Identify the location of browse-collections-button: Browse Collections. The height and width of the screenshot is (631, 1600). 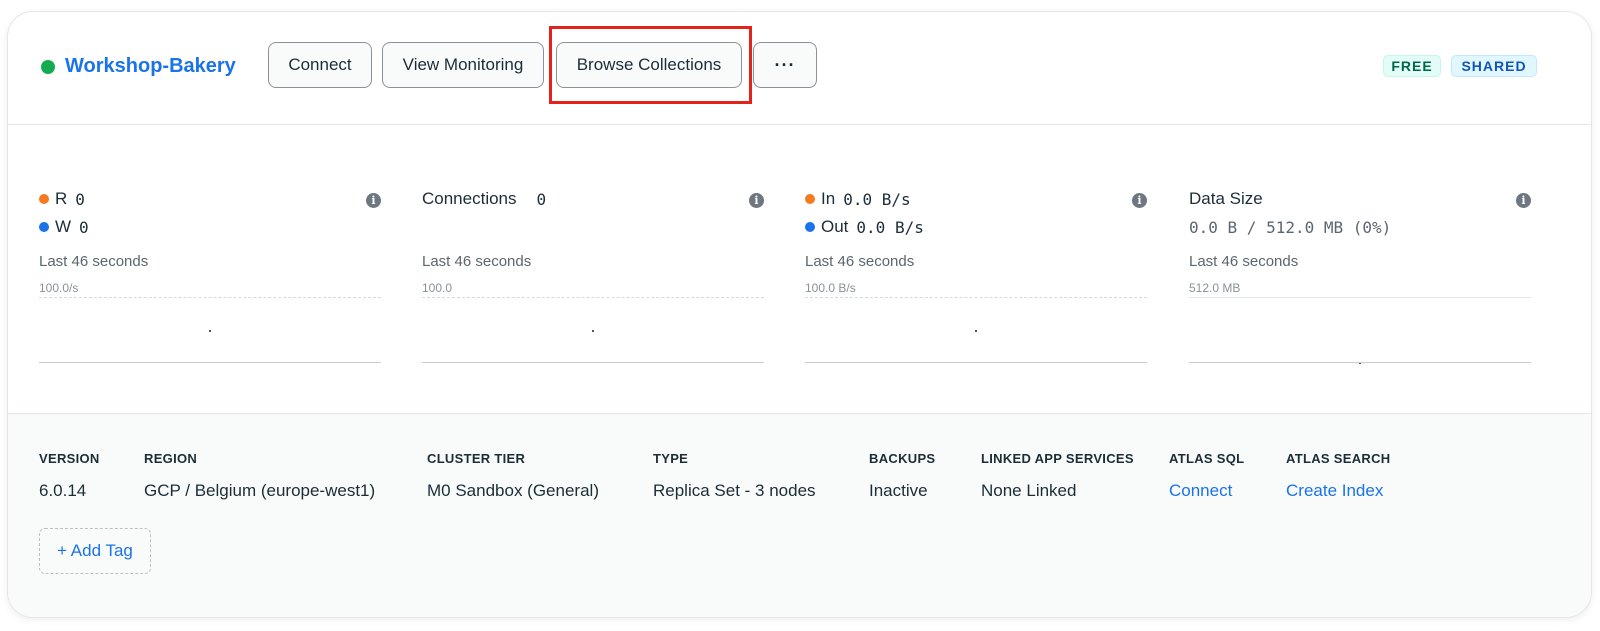
(649, 65).